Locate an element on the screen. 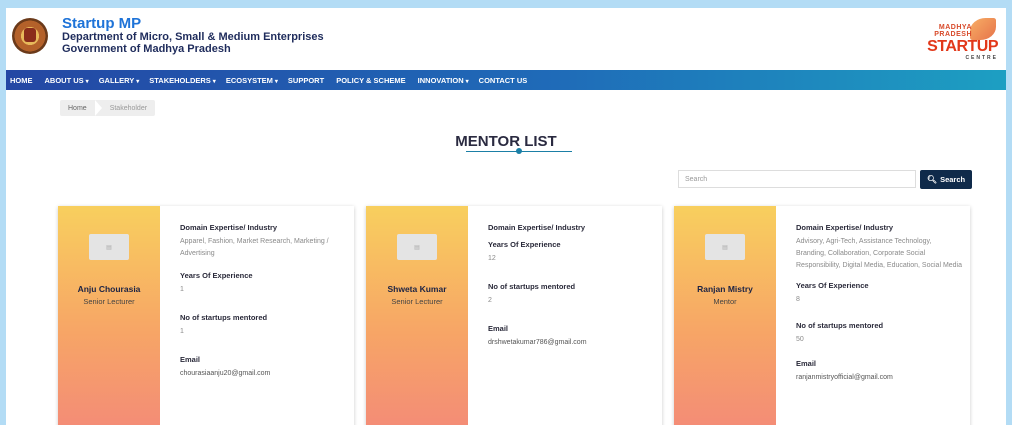 Image resolution: width=1012 pixels, height=425 pixels. logo-line-3: STARTUP is located at coordinates (962, 46).